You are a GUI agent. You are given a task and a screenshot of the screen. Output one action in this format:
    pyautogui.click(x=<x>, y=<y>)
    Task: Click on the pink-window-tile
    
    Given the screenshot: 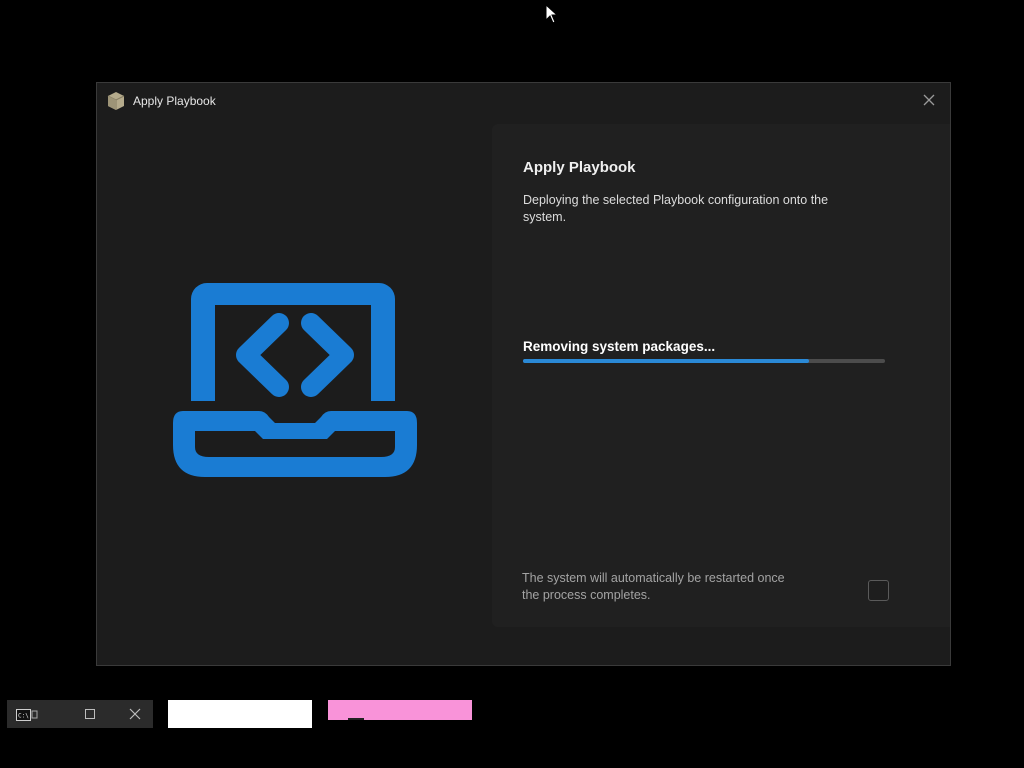 What is the action you would take?
    pyautogui.click(x=400, y=710)
    